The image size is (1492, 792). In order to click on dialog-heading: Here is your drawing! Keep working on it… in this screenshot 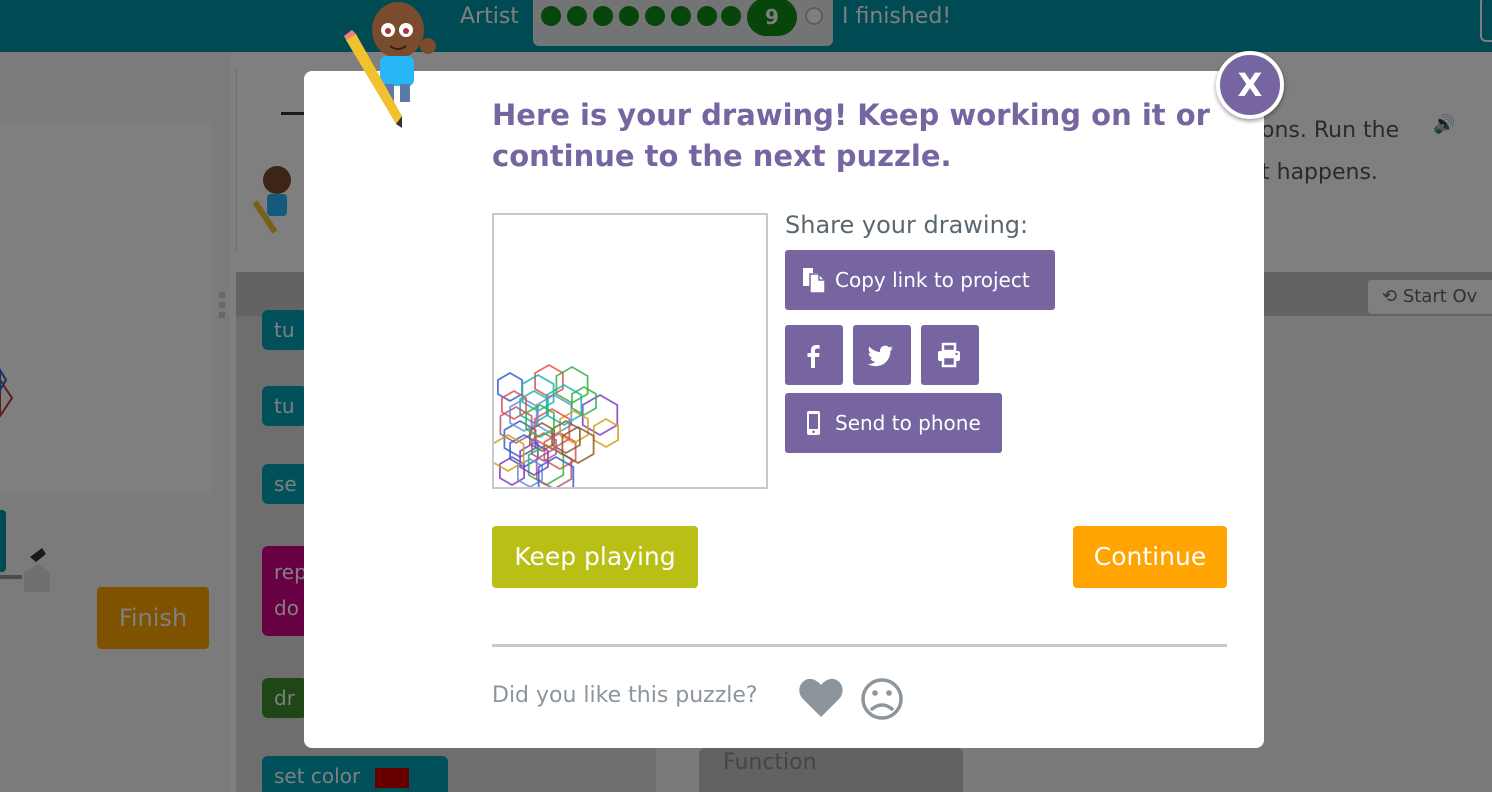, I will do `click(851, 135)`.